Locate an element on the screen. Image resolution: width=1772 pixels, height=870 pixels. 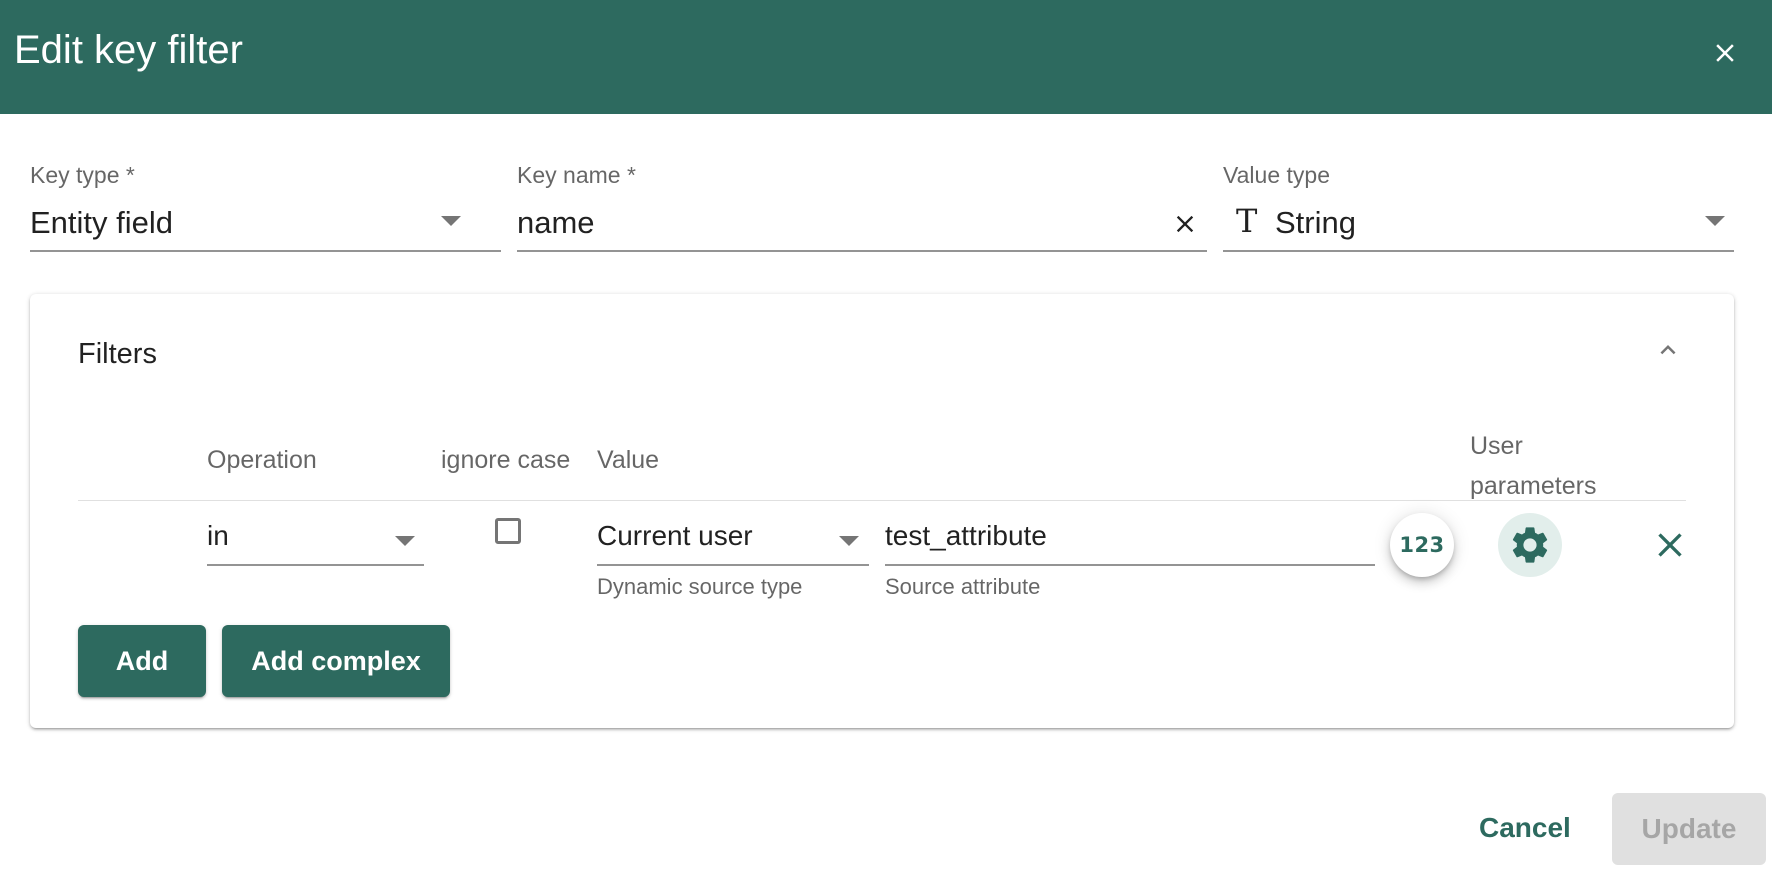
operation-underline is located at coordinates (315, 565).